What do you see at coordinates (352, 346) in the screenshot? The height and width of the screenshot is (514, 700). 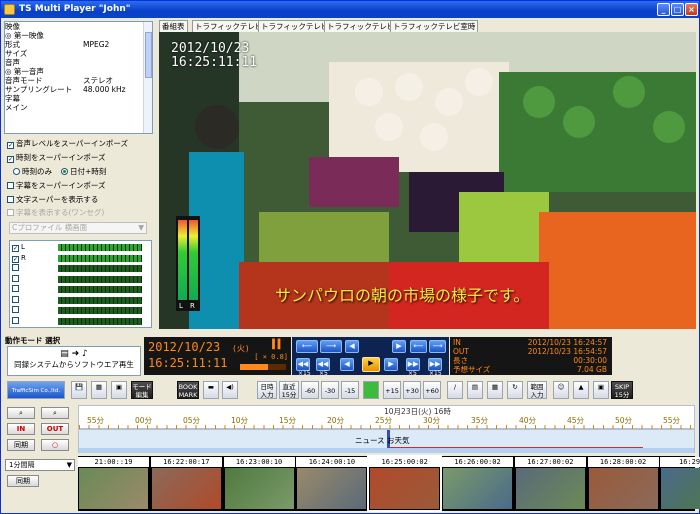 I see `step-back-button: ◀` at bounding box center [352, 346].